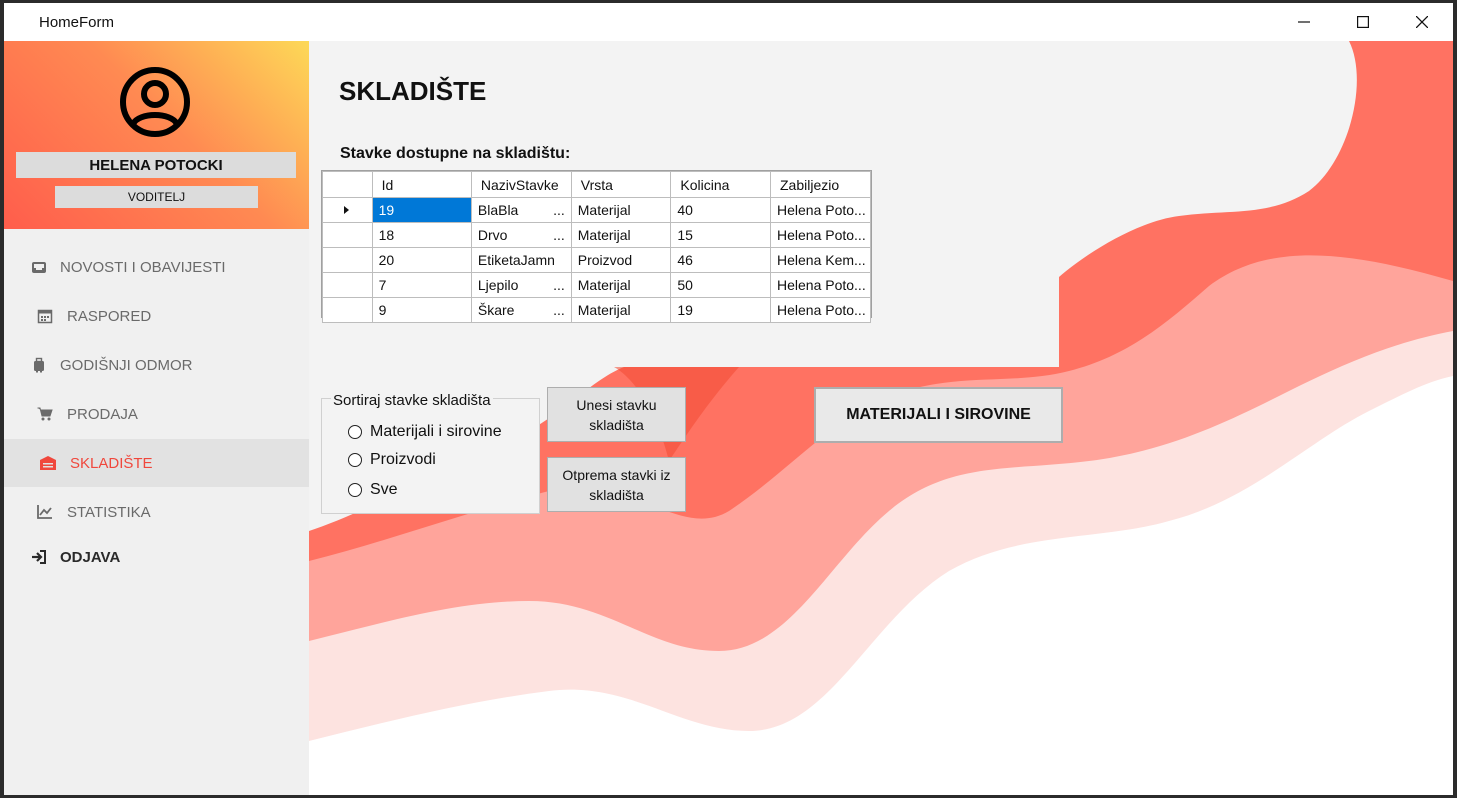  What do you see at coordinates (421, 310) in the screenshot?
I see `cell-id: 9` at bounding box center [421, 310].